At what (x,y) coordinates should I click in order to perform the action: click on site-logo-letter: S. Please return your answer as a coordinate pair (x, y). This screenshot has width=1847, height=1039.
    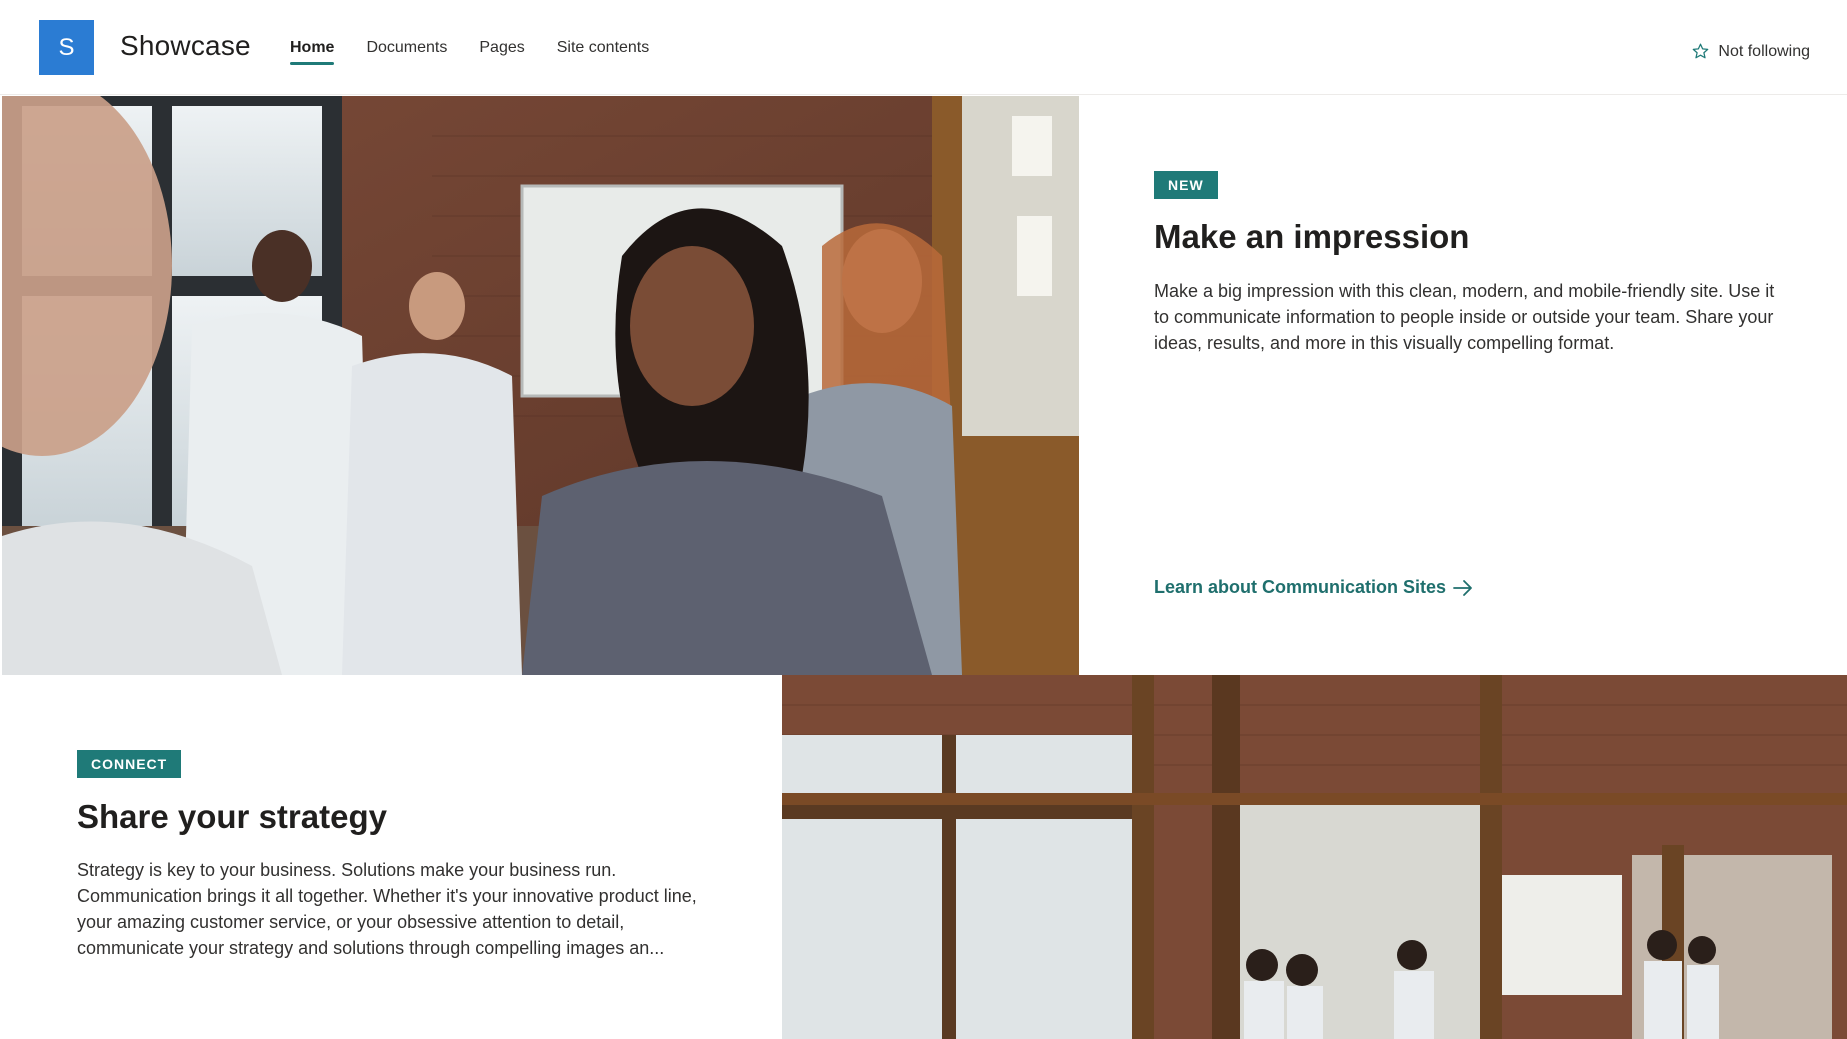
    Looking at the image, I should click on (66, 47).